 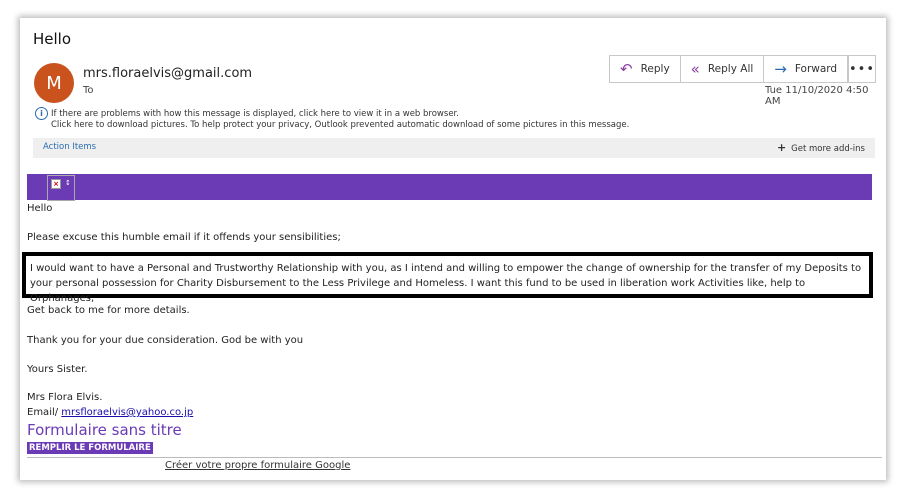 I want to click on create-form-link: Créer votre propre formulaire Google, so click(x=257, y=465).